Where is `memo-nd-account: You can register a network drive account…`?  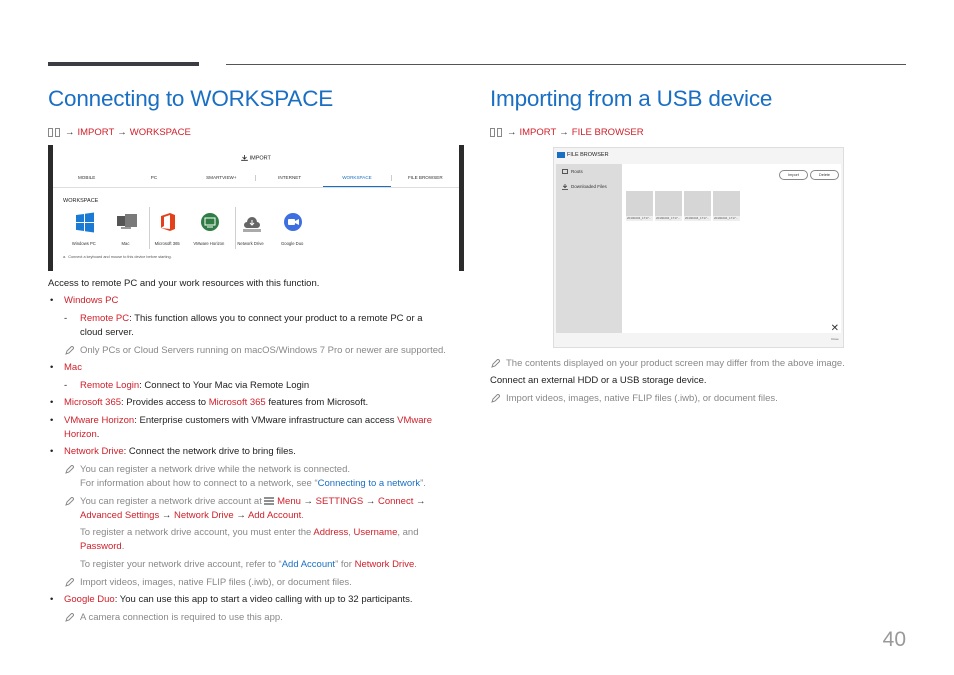
memo-nd-account: You can register a network drive account… is located at coordinates (253, 501).